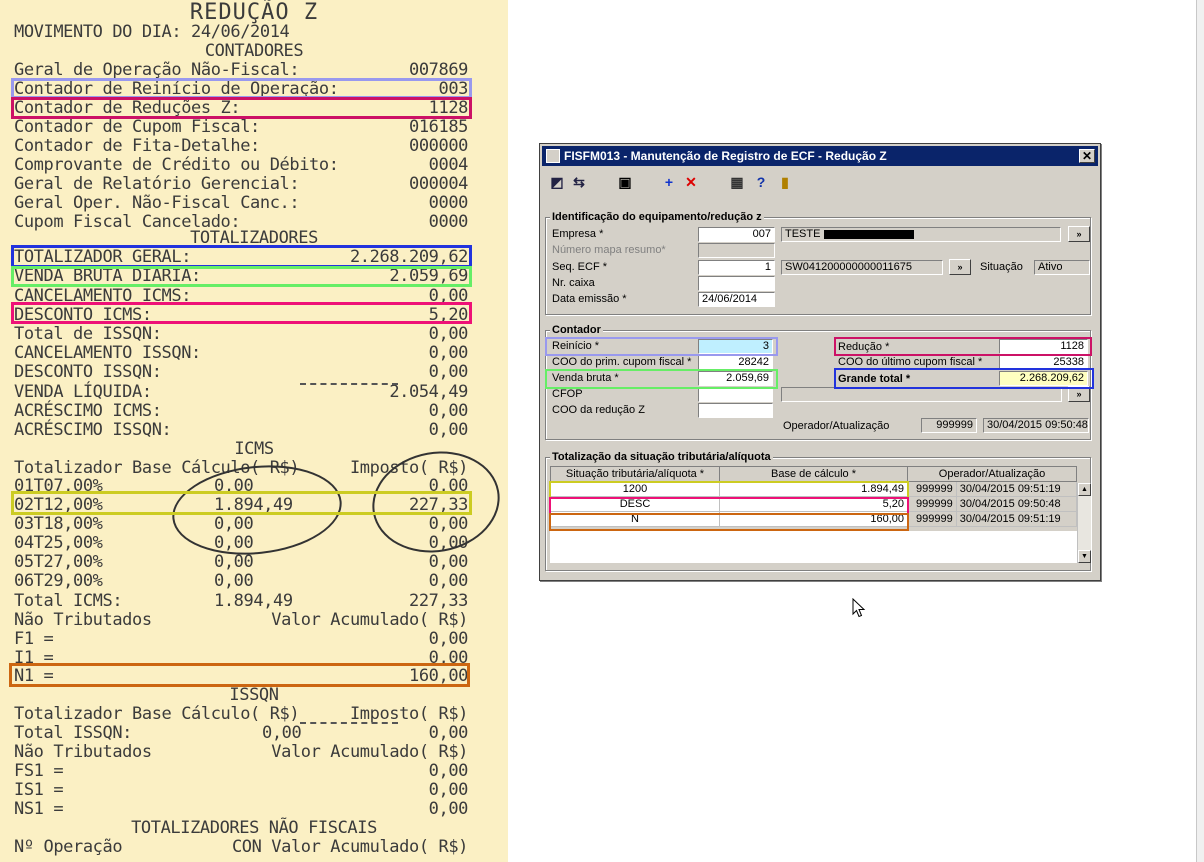 The image size is (1204, 862). Describe the element at coordinates (1084, 523) in the screenshot. I see `grid-scrollbar: ▲ ▼` at that location.